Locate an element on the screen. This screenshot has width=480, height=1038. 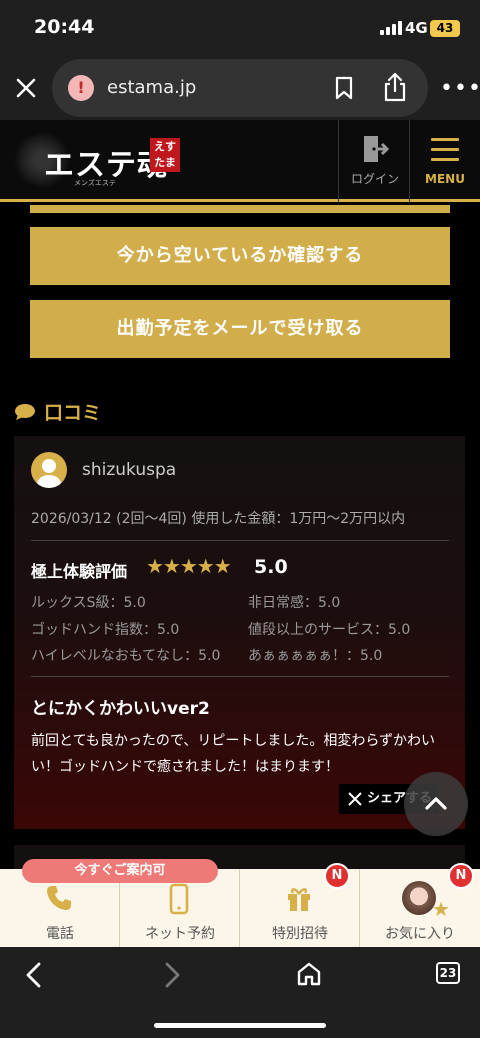
special-invite-button: 特別招待 N is located at coordinates (300, 905).